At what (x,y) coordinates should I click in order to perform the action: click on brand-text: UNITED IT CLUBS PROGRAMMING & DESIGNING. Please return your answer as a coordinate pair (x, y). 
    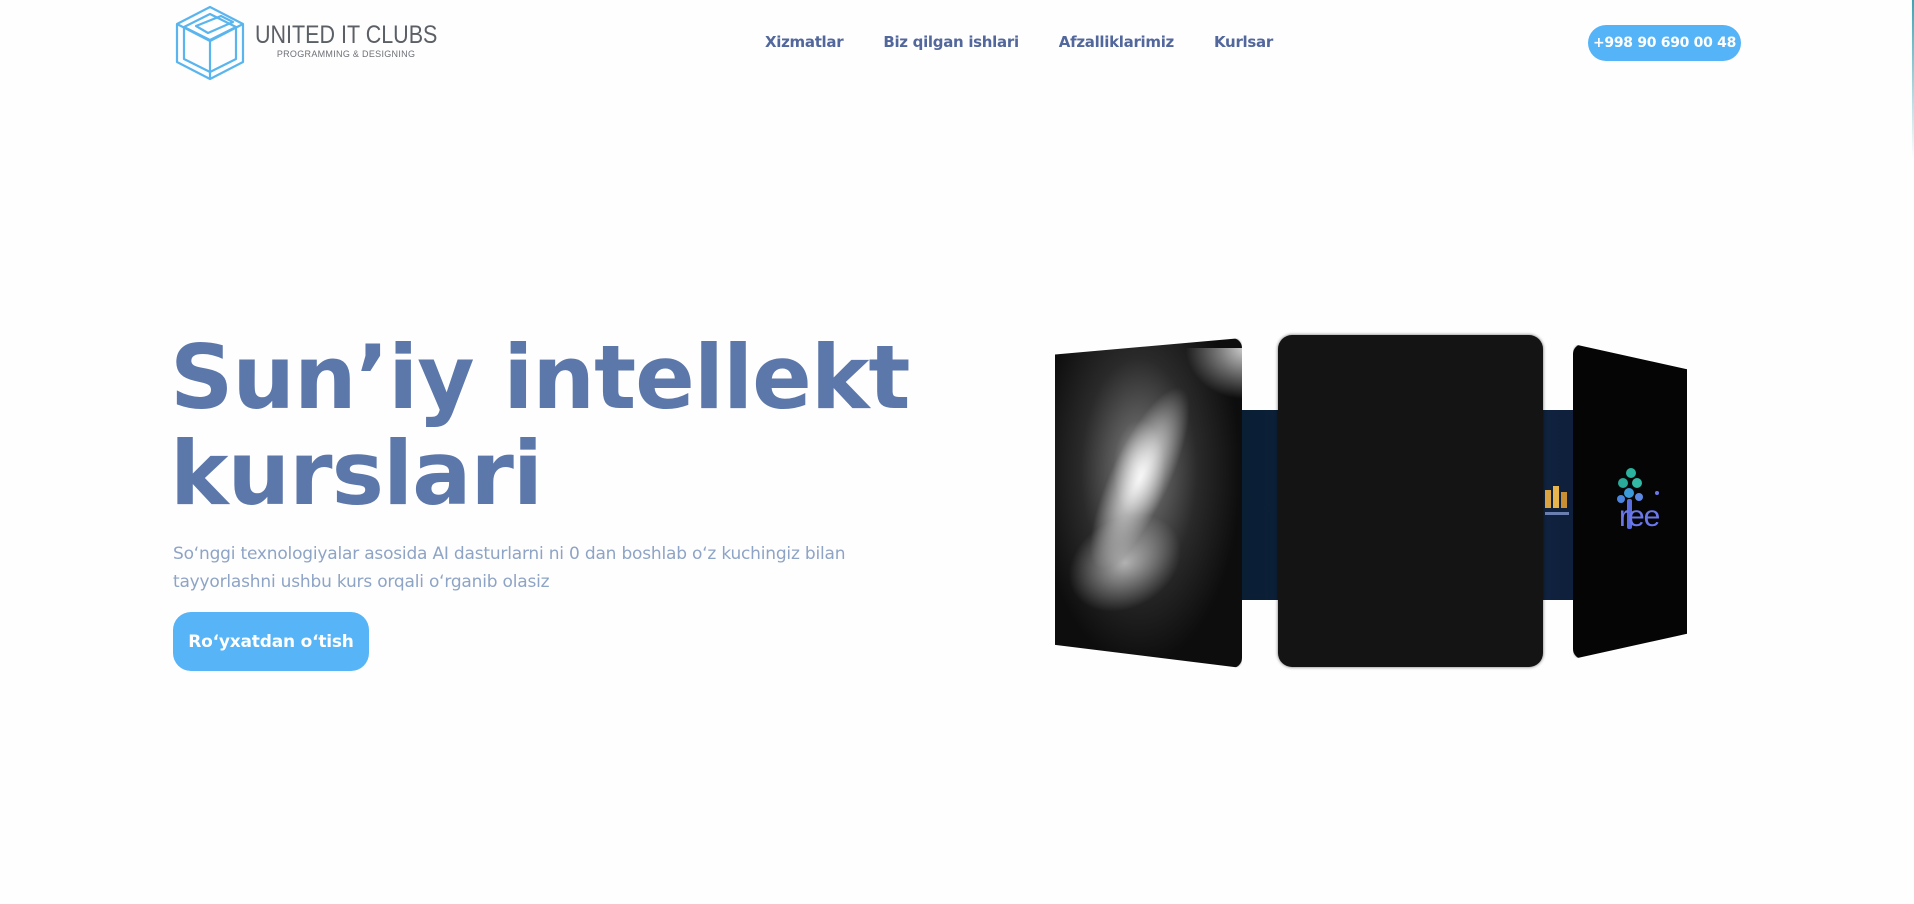
    Looking at the image, I should click on (361, 40).